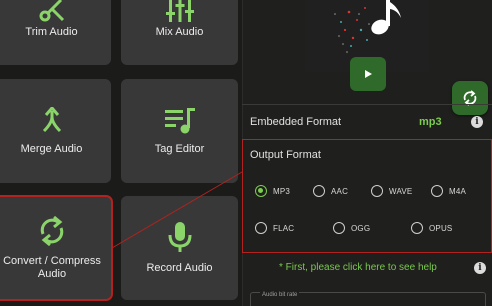 The image size is (492, 306). What do you see at coordinates (179, 13) in the screenshot?
I see `sliders-icon` at bounding box center [179, 13].